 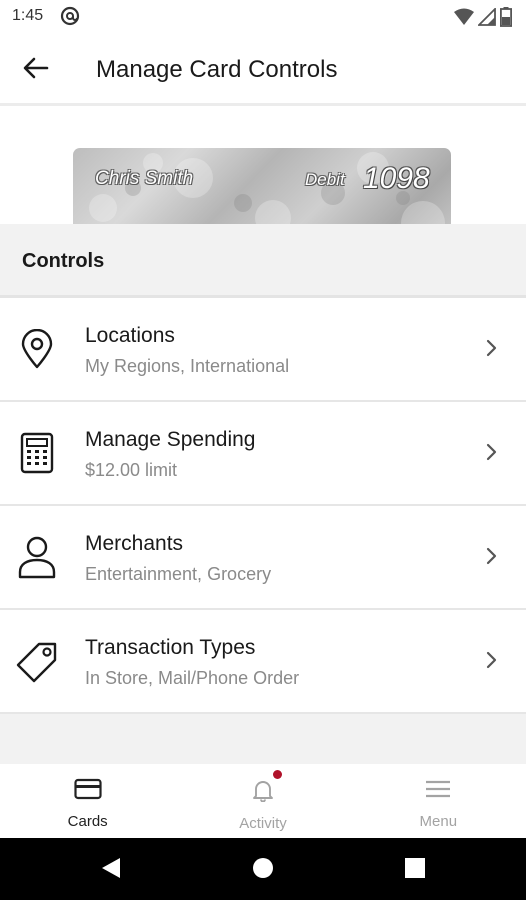 What do you see at coordinates (263, 261) in the screenshot?
I see `controls-section-header: Controls` at bounding box center [263, 261].